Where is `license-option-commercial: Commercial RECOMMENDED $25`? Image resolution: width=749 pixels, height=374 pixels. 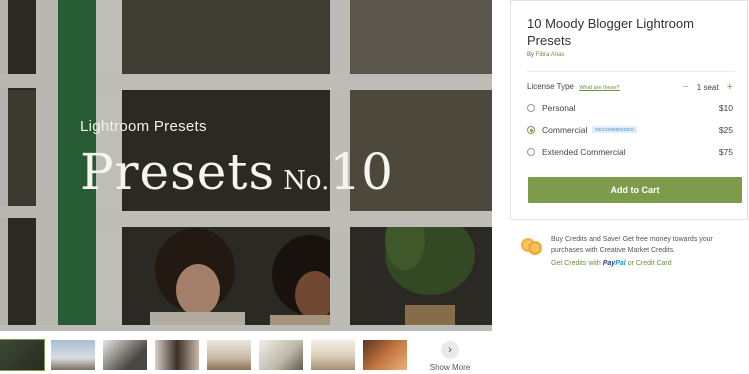 license-option-commercial: Commercial RECOMMENDED $25 is located at coordinates (630, 131).